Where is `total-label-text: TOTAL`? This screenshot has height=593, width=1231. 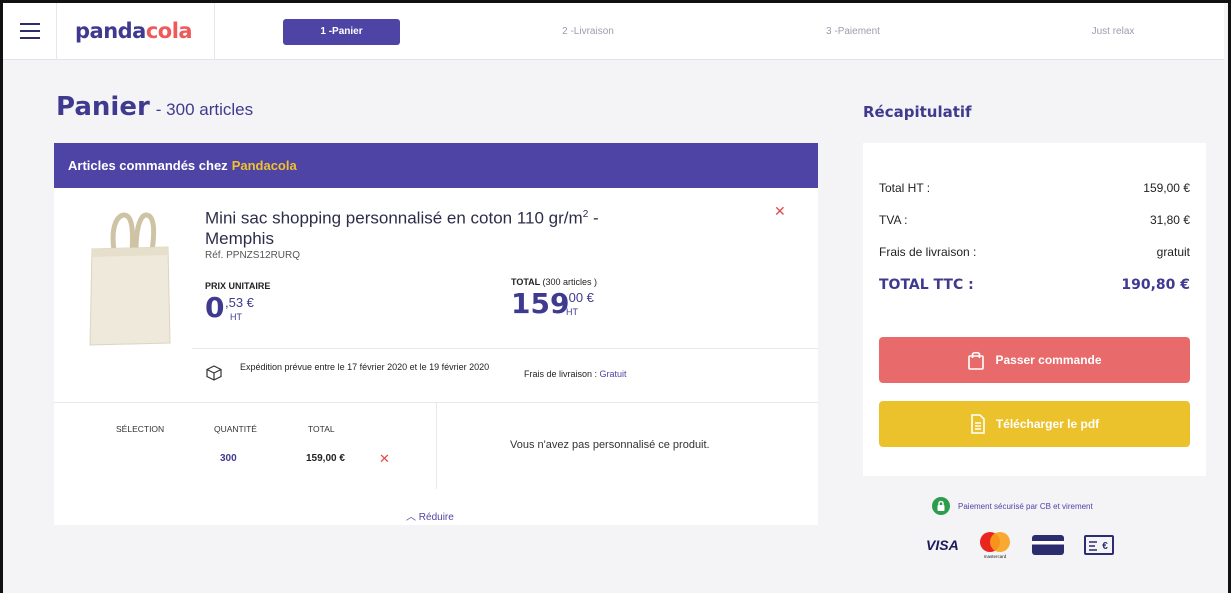
total-label-text: TOTAL is located at coordinates (525, 282).